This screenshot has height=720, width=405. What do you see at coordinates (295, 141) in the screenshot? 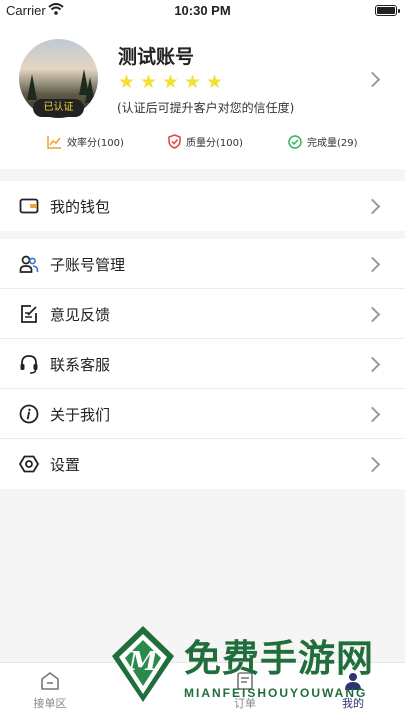
I see `check-circle-icon` at bounding box center [295, 141].